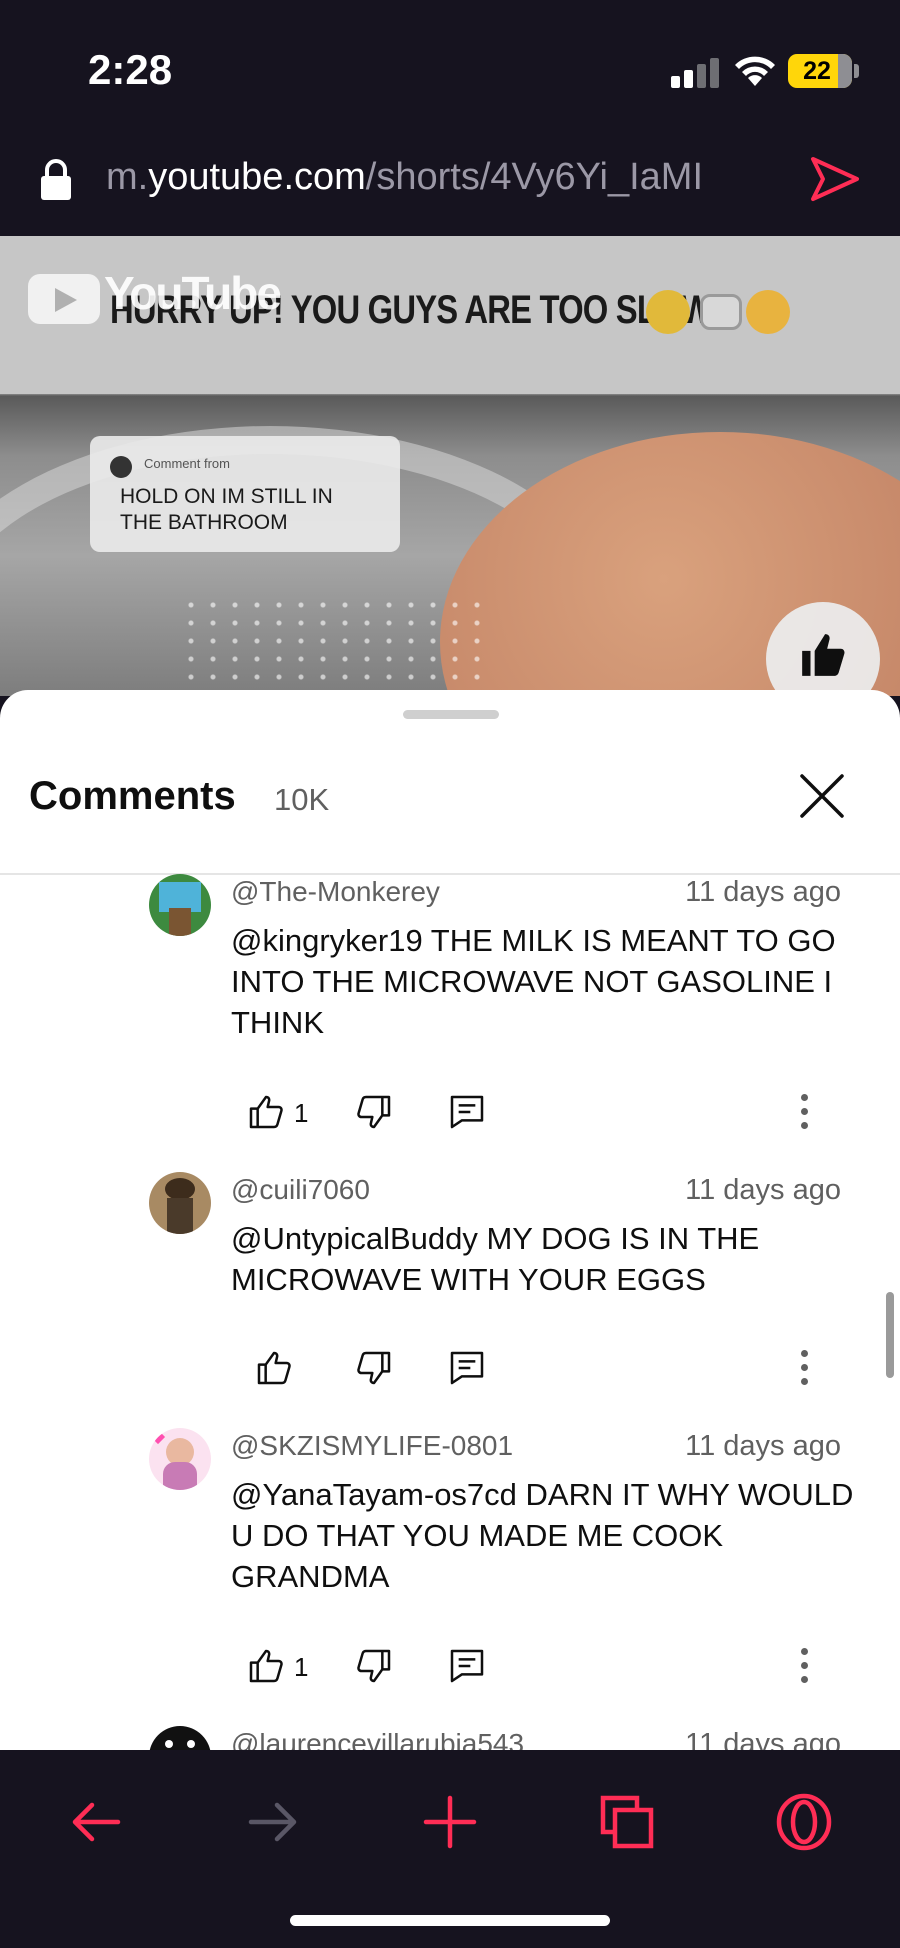 Image resolution: width=900 pixels, height=1948 pixels. What do you see at coordinates (755, 71) in the screenshot?
I see `wifi-icon` at bounding box center [755, 71].